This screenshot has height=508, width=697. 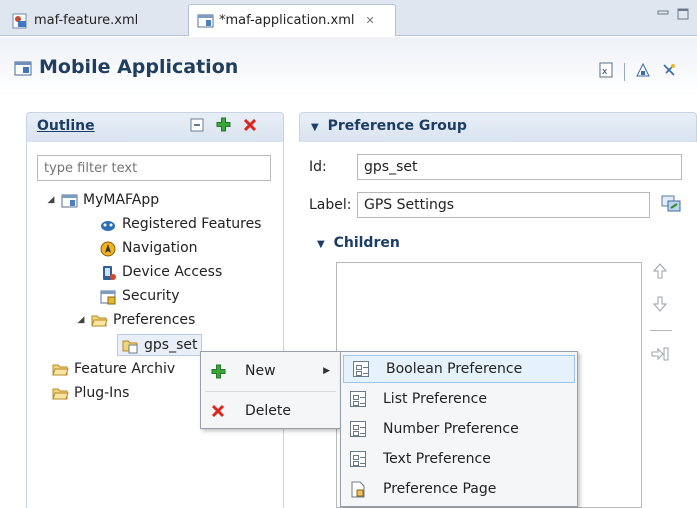 What do you see at coordinates (660, 273) in the screenshot?
I see `move-up-icon` at bounding box center [660, 273].